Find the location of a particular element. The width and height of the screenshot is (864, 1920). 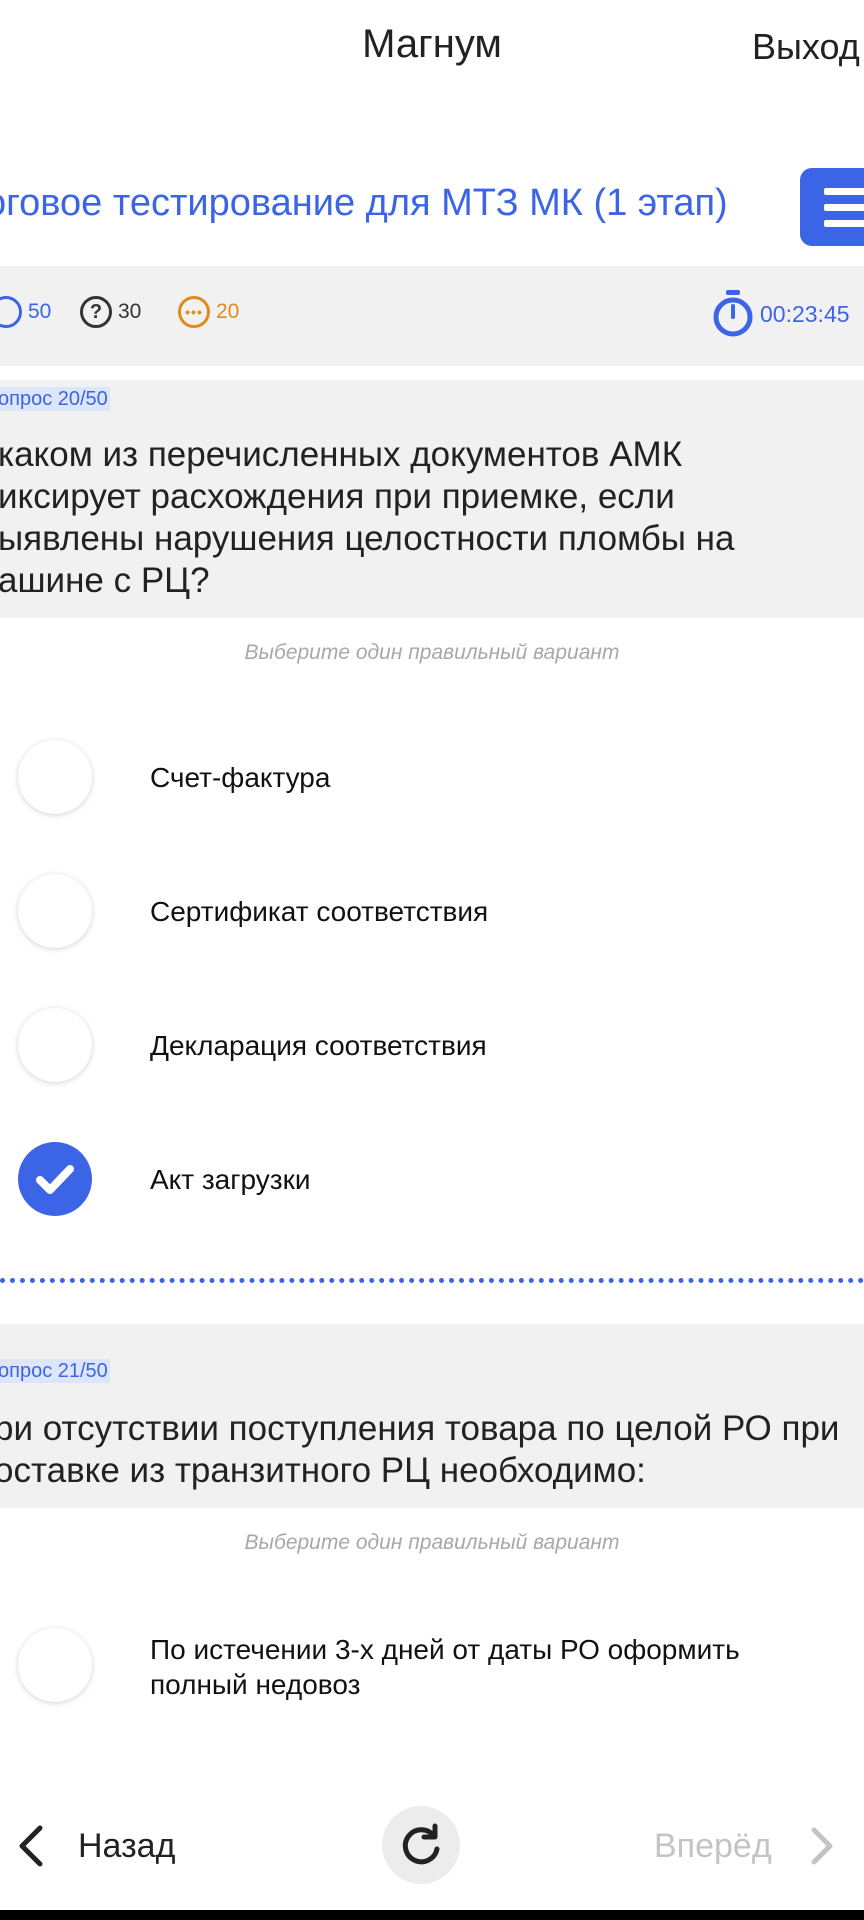

timer: 00:23:45 is located at coordinates (781, 314).